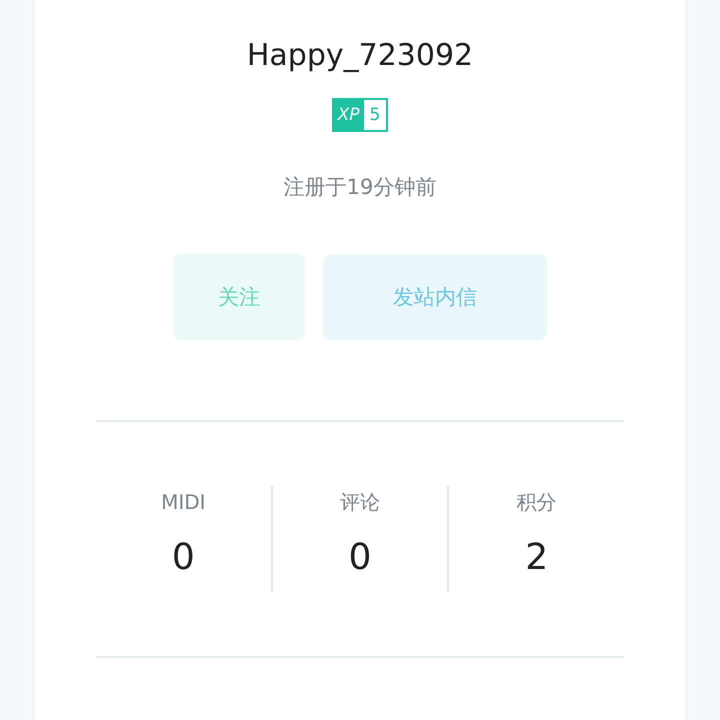 This screenshot has width=720, height=720. Describe the element at coordinates (536, 502) in the screenshot. I see `stat-label: 积分` at that location.